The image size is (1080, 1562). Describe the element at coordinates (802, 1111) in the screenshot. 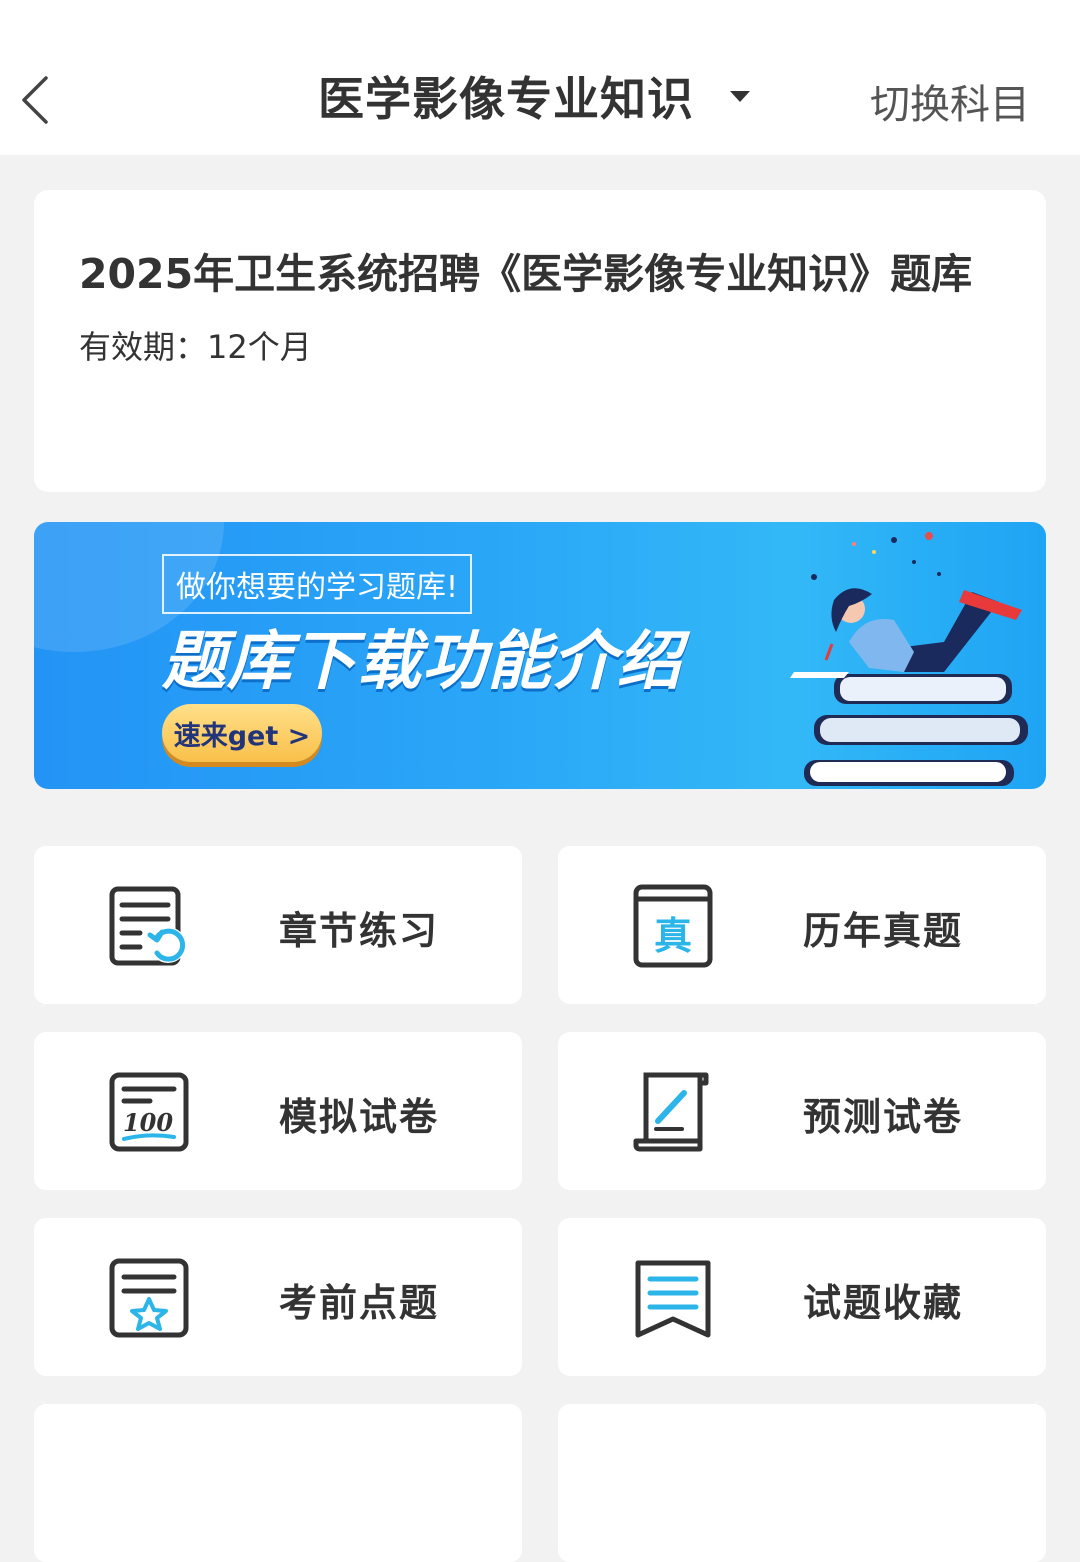

I see `menu-tile-prediction-exam: 预测试卷` at that location.